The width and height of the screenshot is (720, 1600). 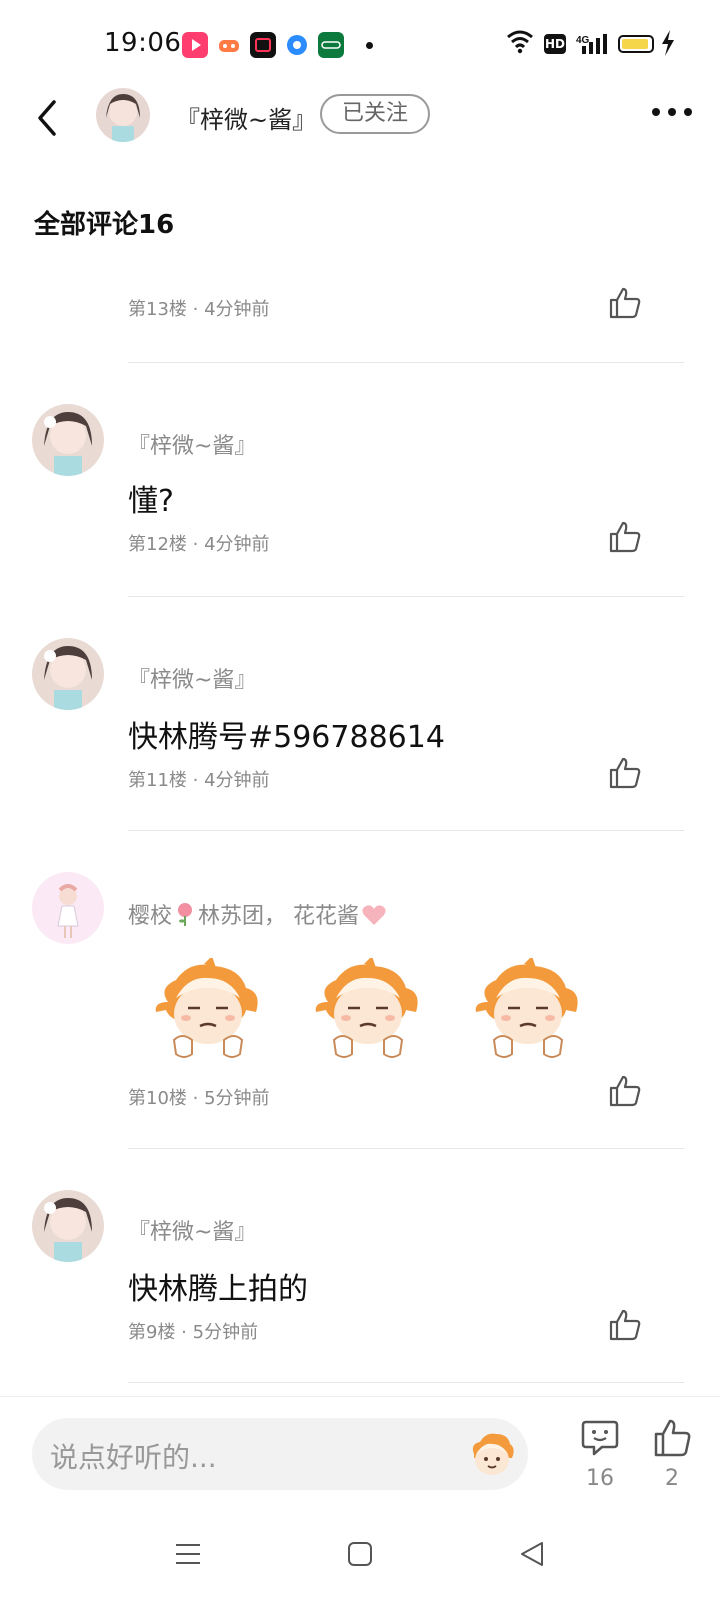 What do you see at coordinates (636, 44) in the screenshot?
I see `battery-icon` at bounding box center [636, 44].